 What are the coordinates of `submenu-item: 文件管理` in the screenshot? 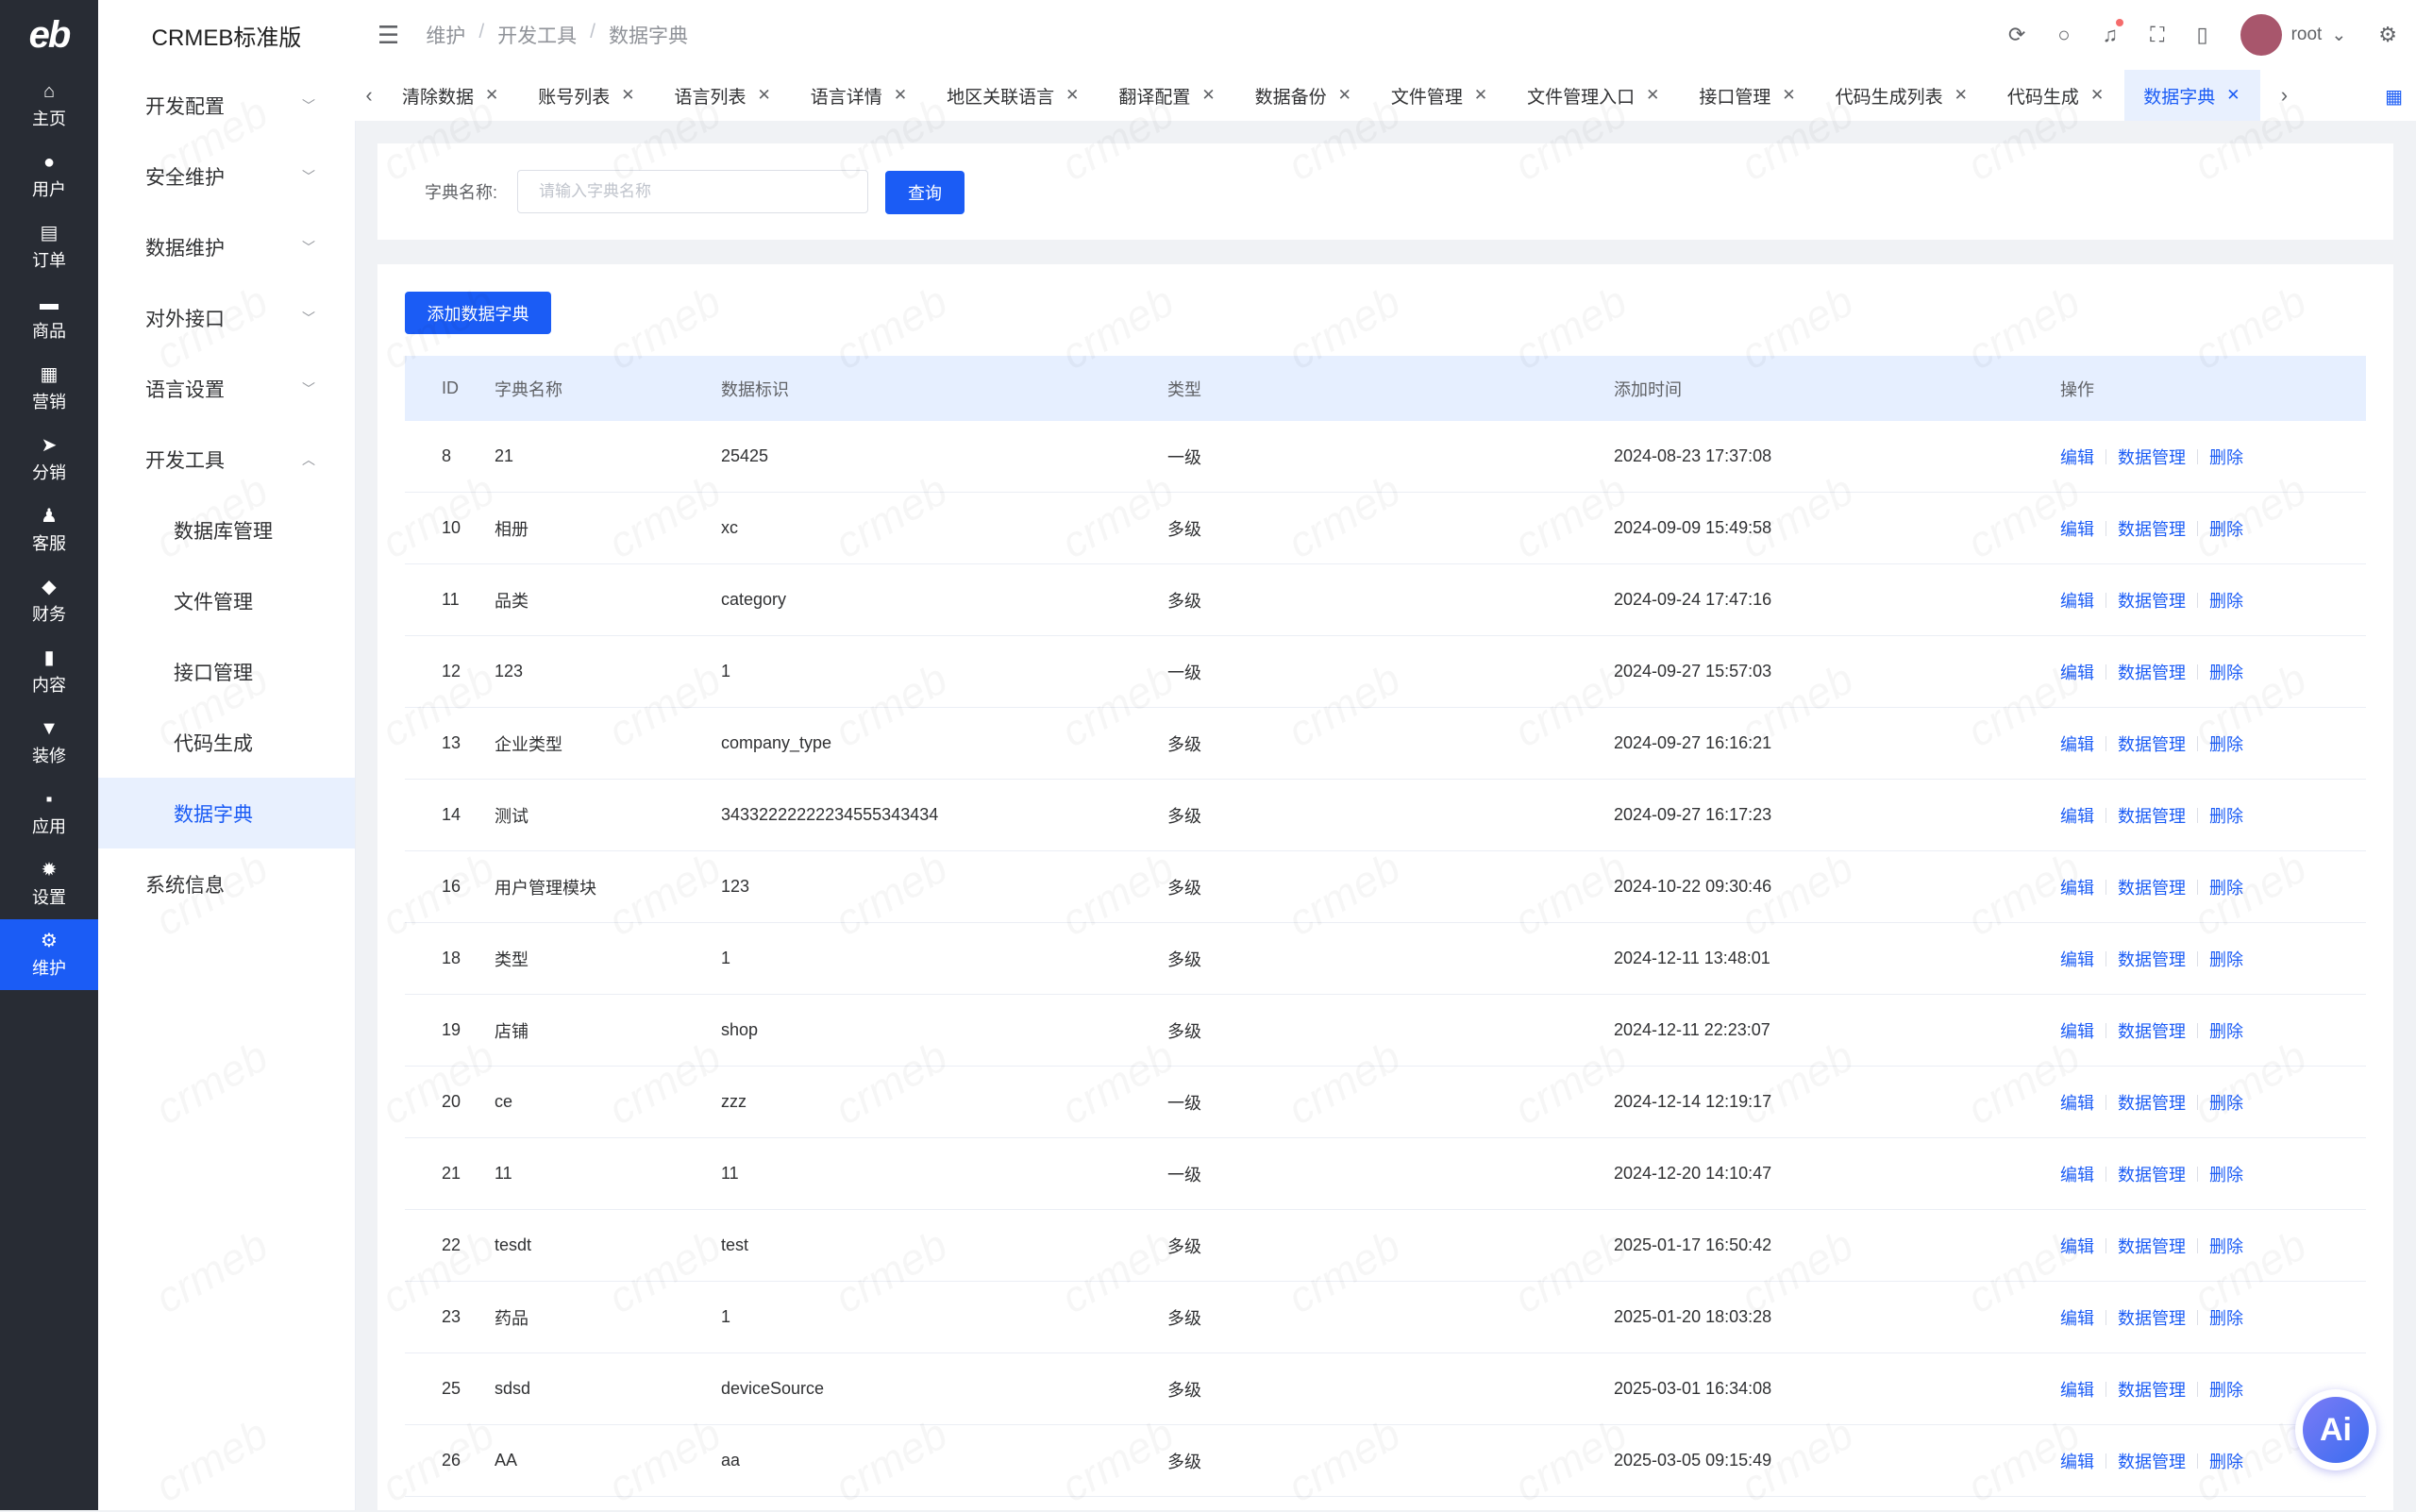 It's located at (227, 600).